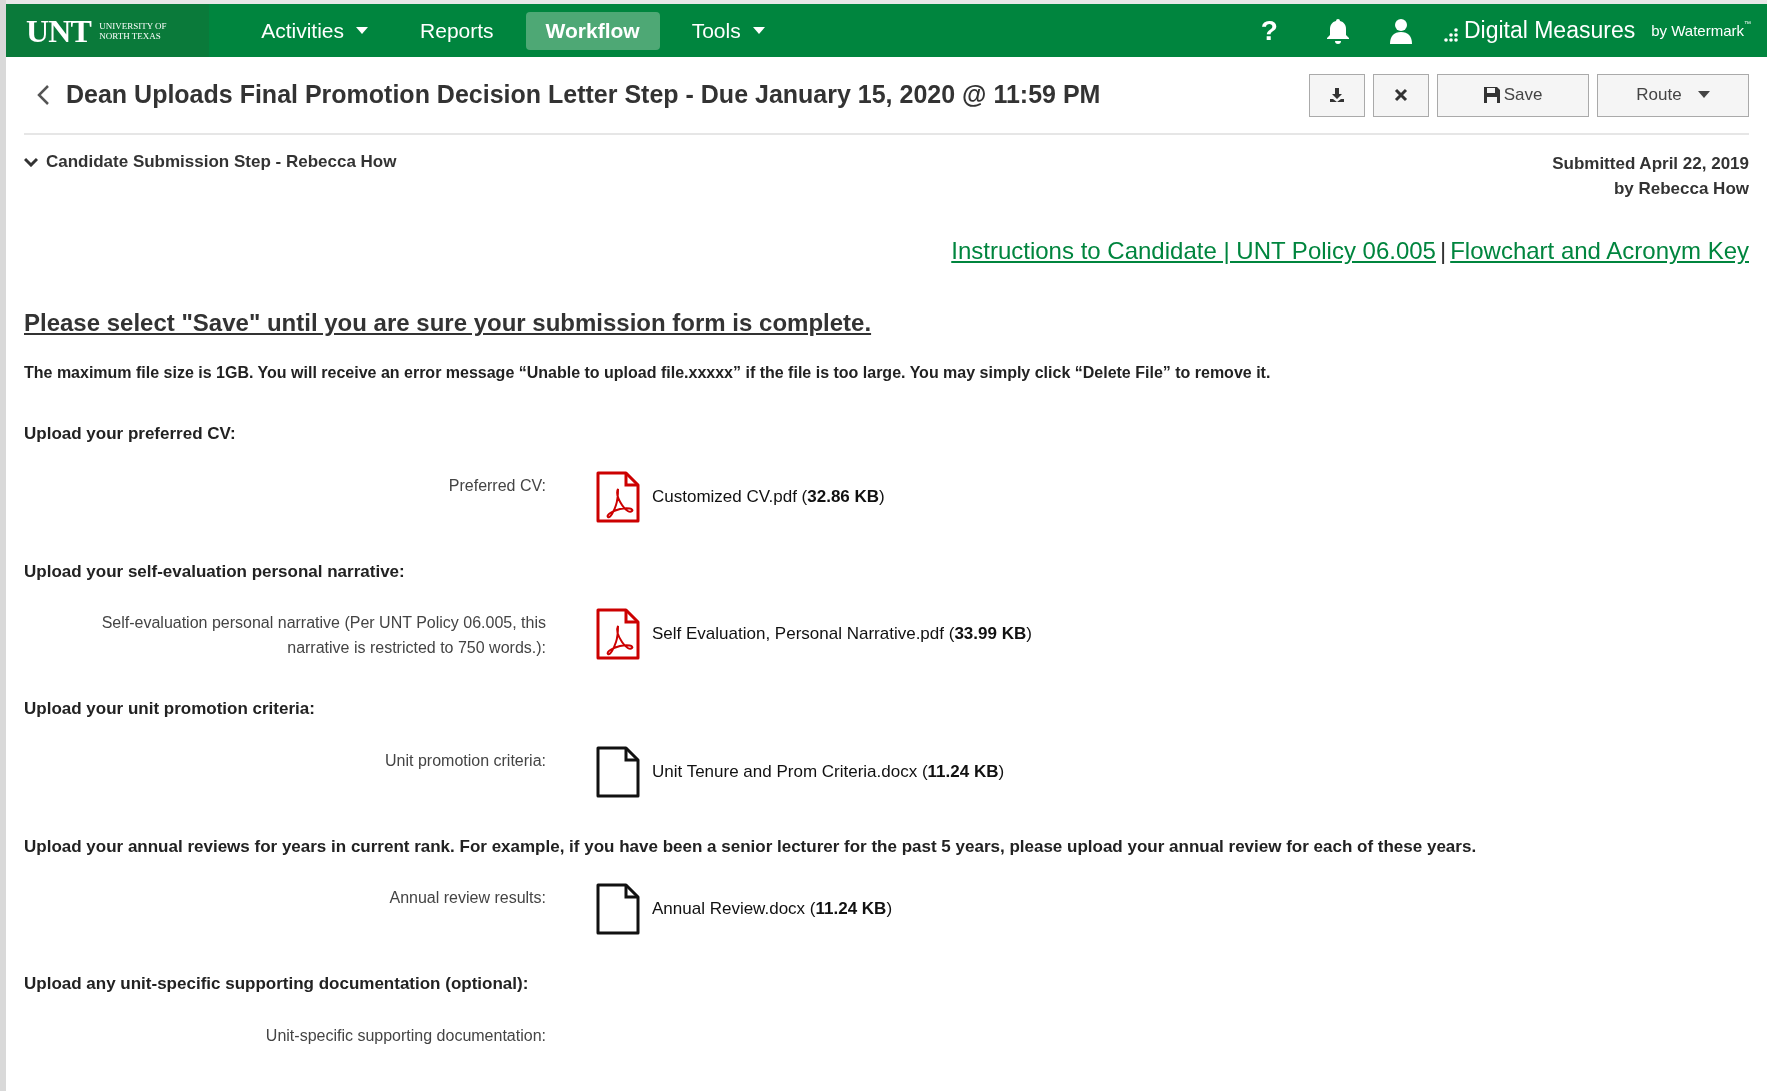  I want to click on download-button, so click(1337, 95).